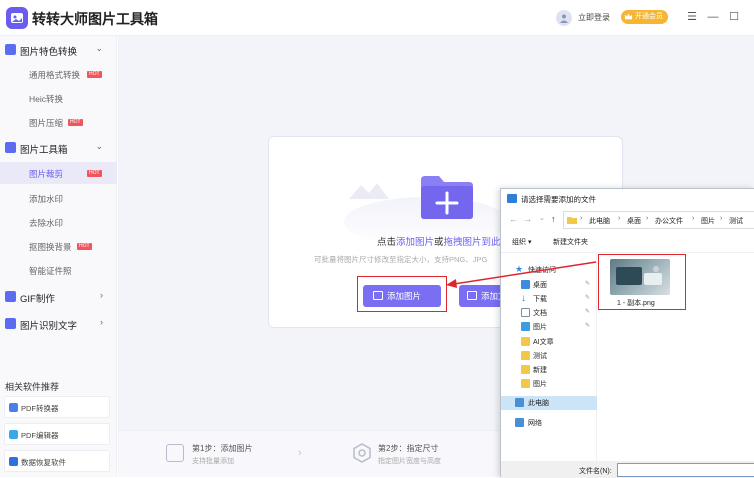 The width and height of the screenshot is (754, 478). Describe the element at coordinates (736, 221) in the screenshot. I see `breadcrumb-test: 测试` at that location.